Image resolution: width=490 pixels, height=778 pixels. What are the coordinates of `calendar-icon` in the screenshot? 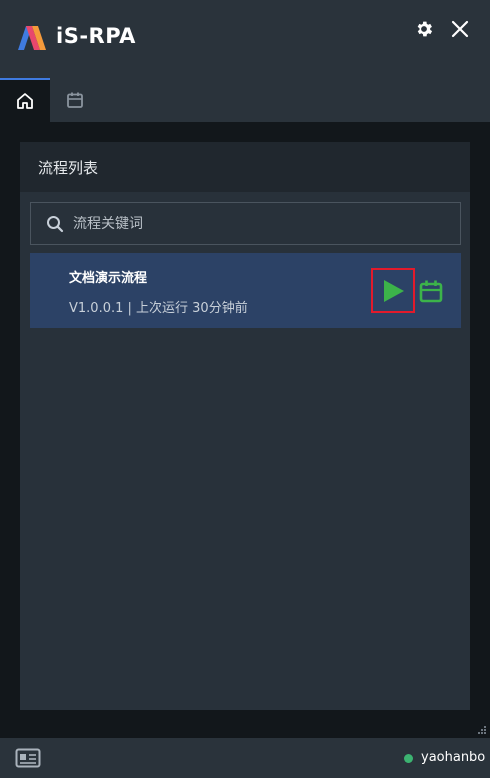 It's located at (75, 100).